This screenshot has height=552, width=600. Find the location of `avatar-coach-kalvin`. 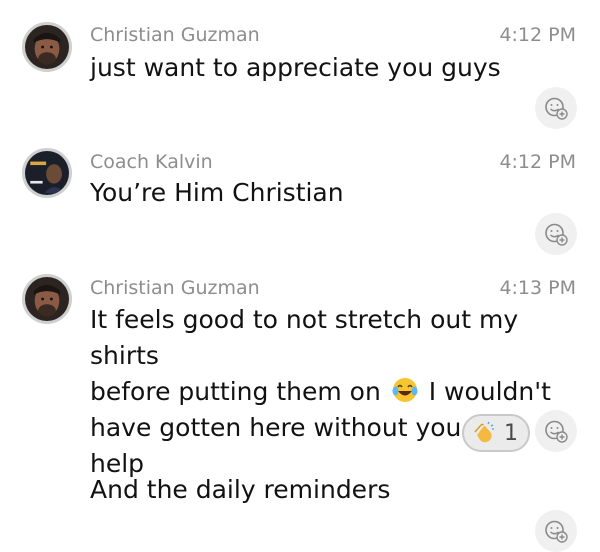

avatar-coach-kalvin is located at coordinates (47, 173).